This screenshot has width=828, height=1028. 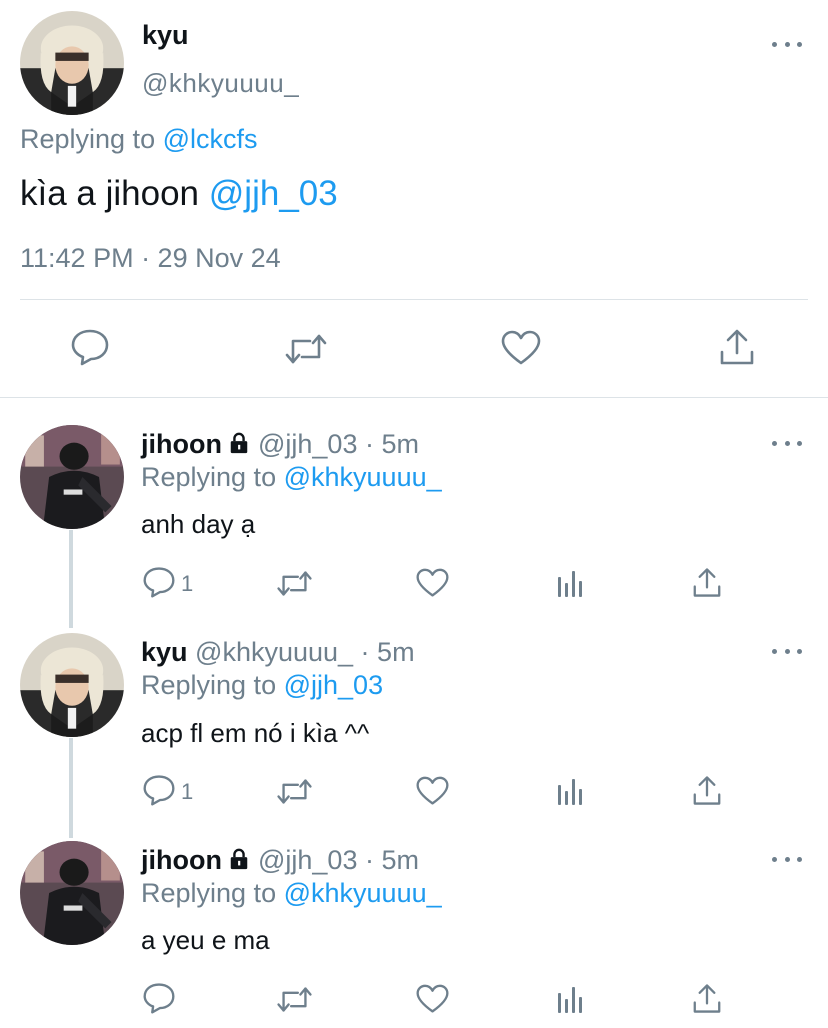 I want to click on reply-text: acp fl em nó i kìa ^^, so click(x=255, y=733).